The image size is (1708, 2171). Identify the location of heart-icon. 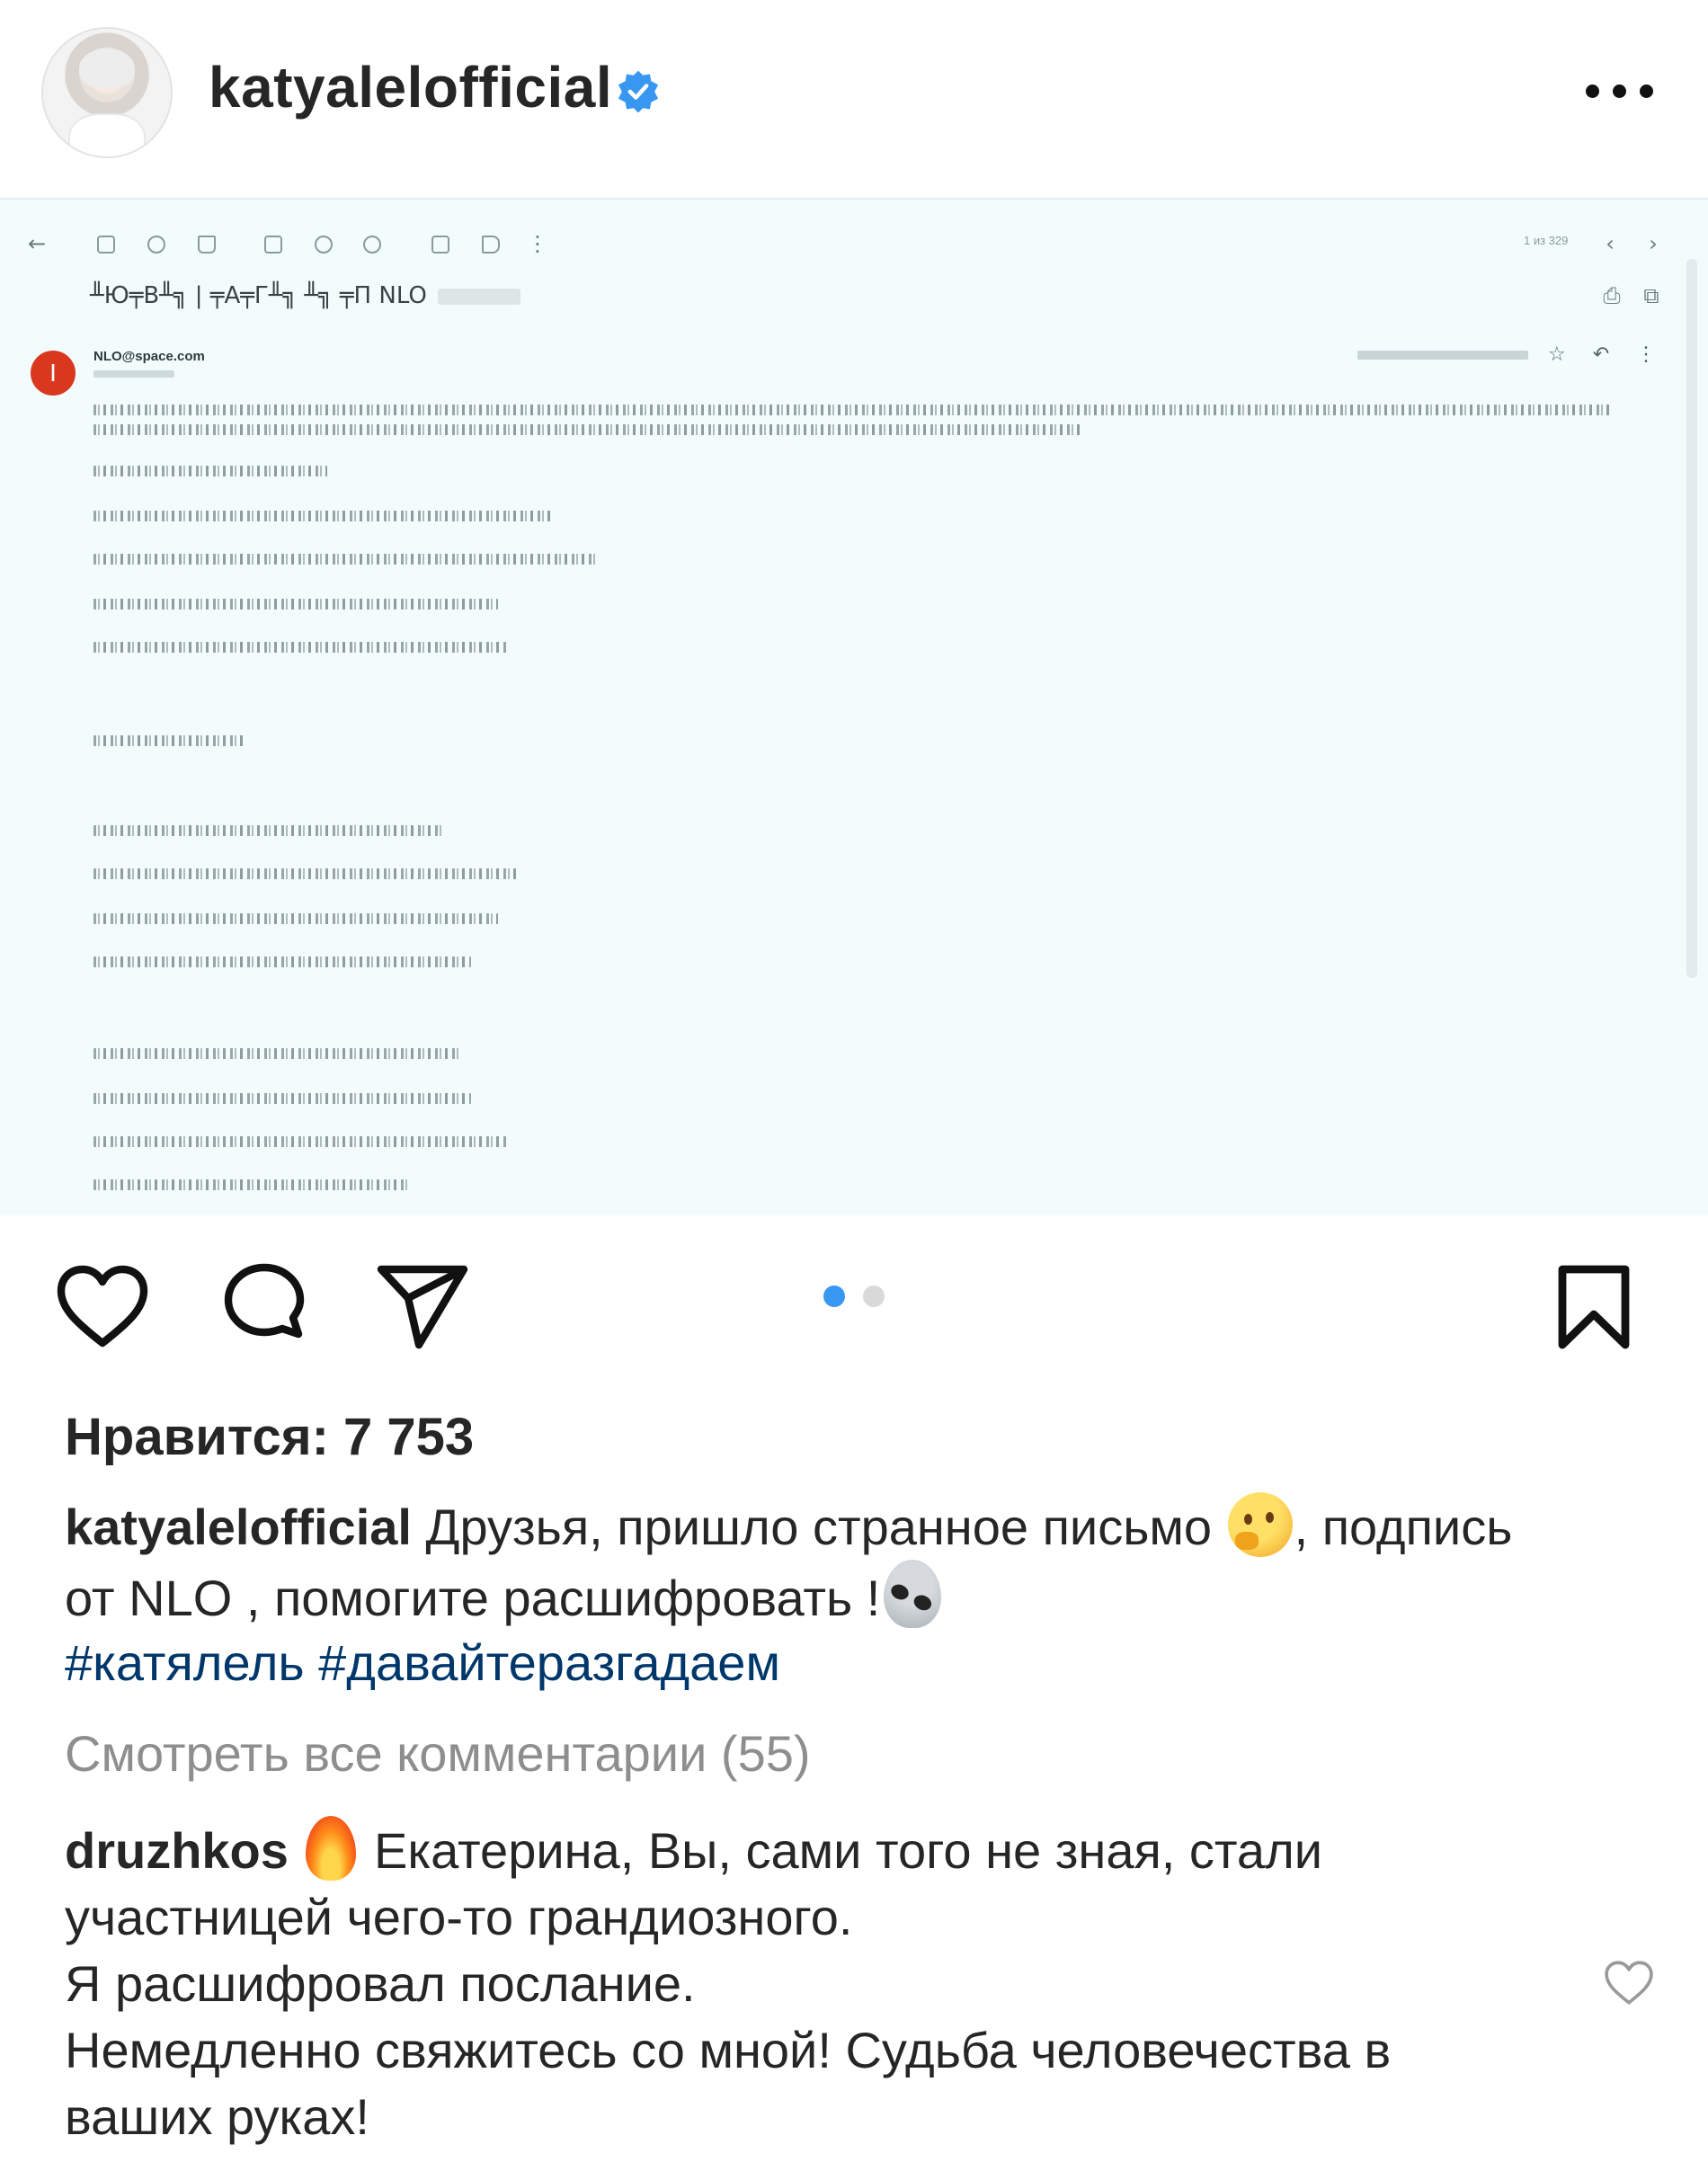
(102, 1307).